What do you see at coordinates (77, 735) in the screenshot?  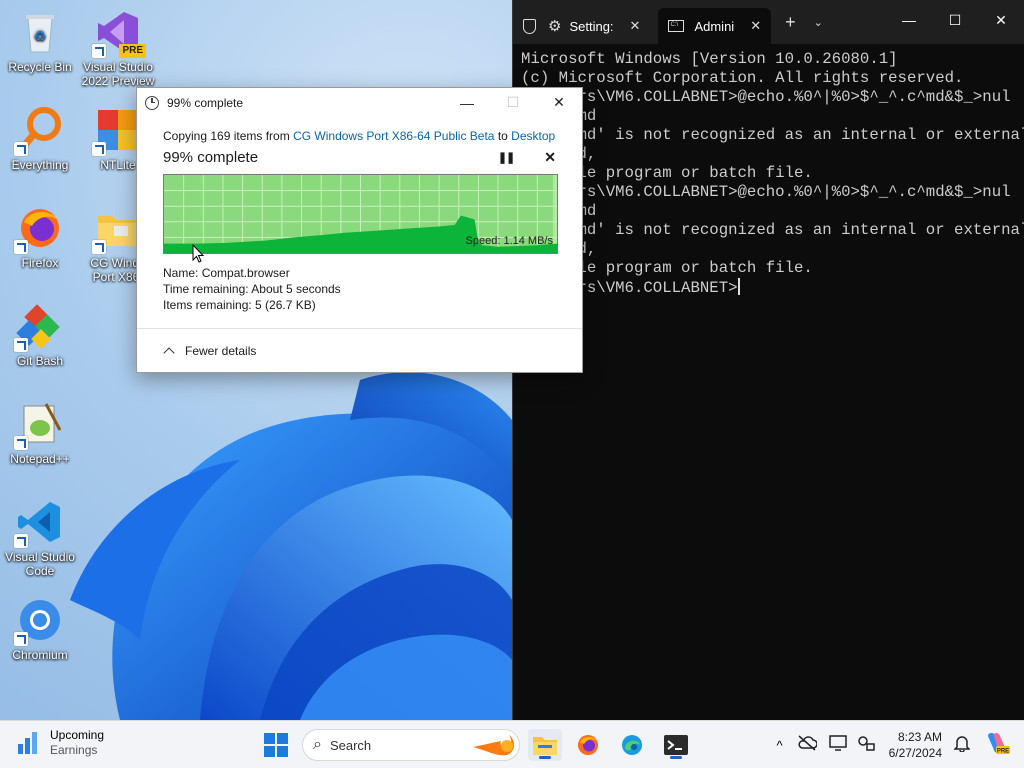 I see `widget-title: Upcoming` at bounding box center [77, 735].